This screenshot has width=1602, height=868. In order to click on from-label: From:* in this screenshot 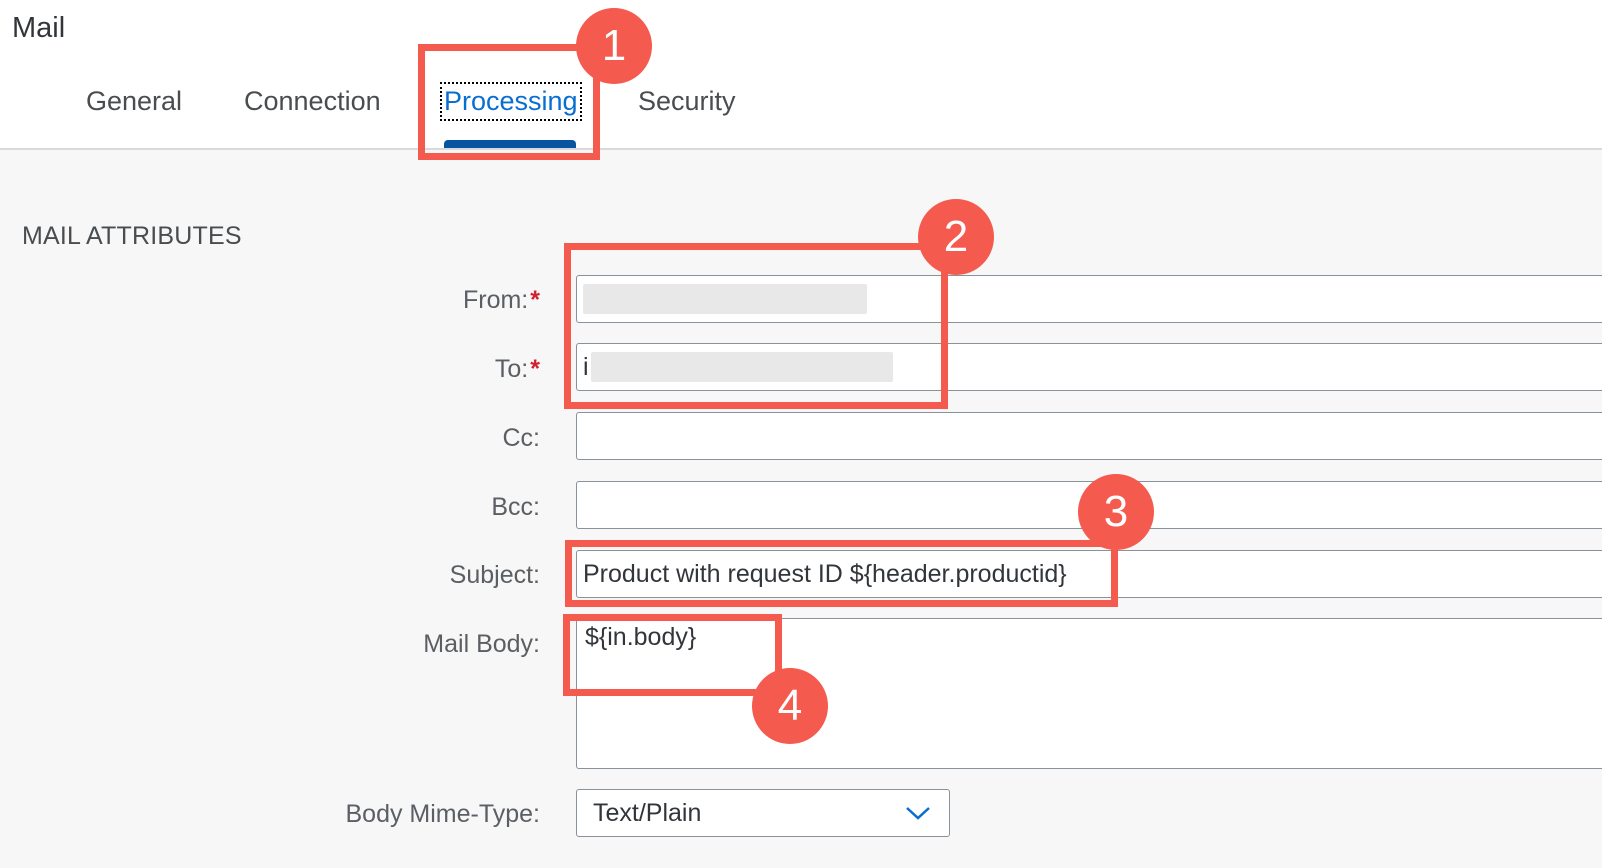, I will do `click(501, 300)`.